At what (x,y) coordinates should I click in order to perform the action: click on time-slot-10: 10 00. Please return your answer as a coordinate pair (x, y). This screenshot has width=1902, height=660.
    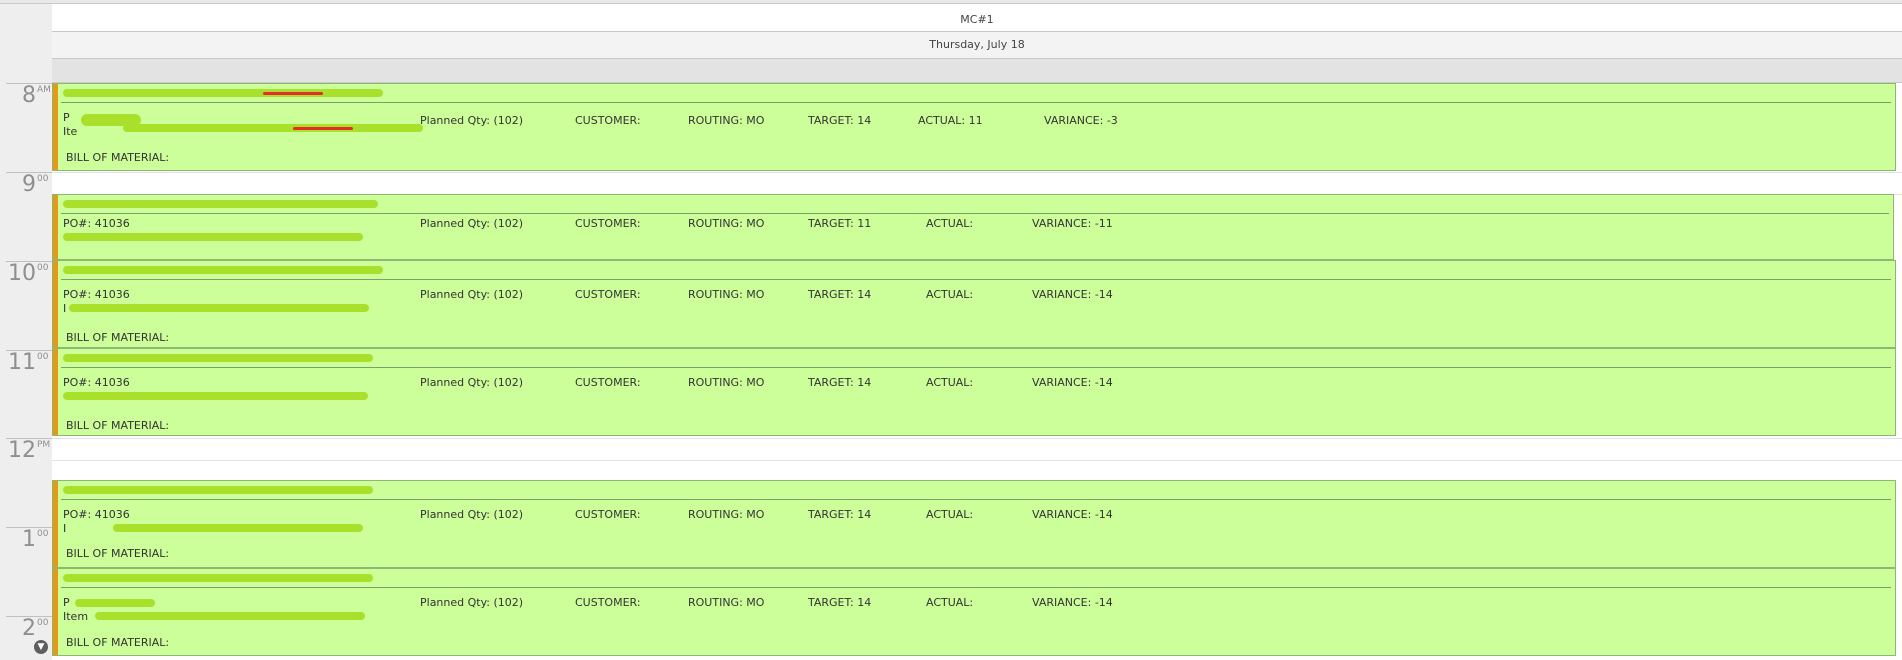
    Looking at the image, I should click on (26, 273).